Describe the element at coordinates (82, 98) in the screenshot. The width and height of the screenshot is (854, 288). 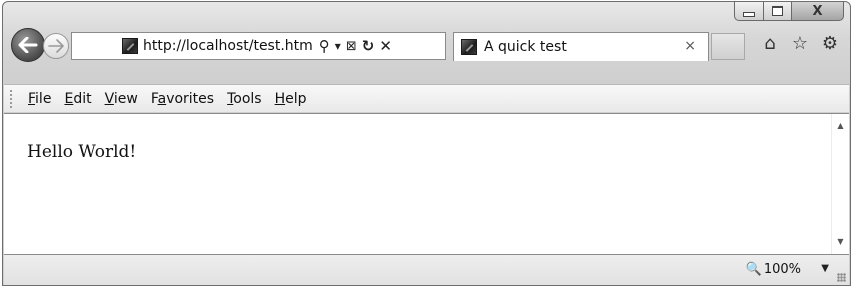
I see `menu-edit-label: dit` at that location.